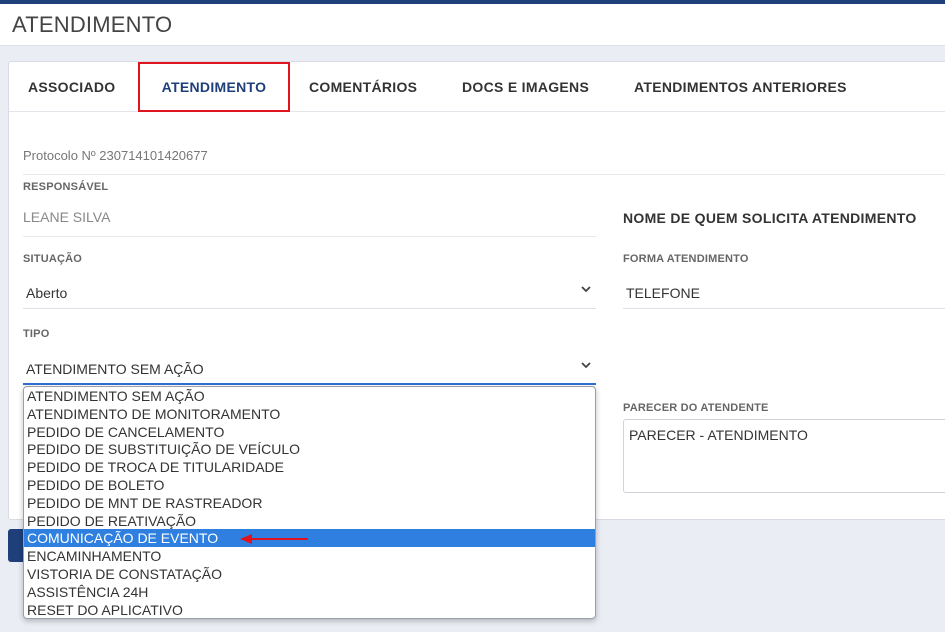 Image resolution: width=945 pixels, height=632 pixels. What do you see at coordinates (115, 155) in the screenshot?
I see `protocol-number: Protocolo Nº 230714101420677` at bounding box center [115, 155].